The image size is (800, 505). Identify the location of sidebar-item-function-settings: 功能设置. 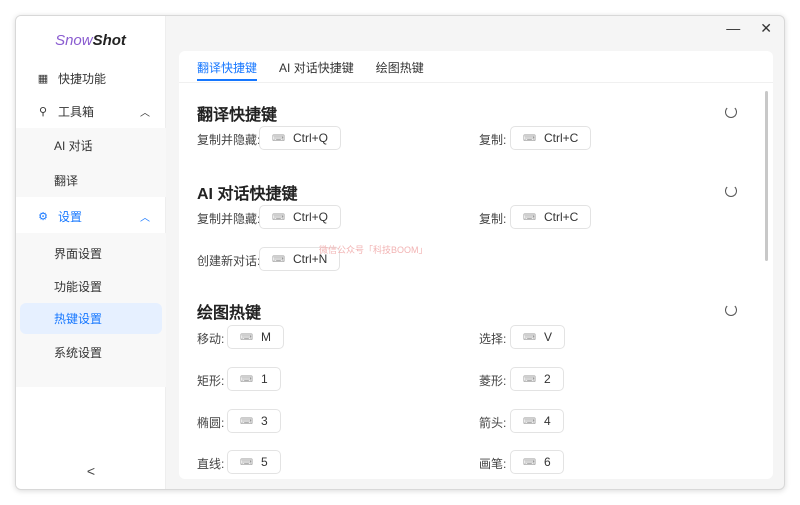
(91, 286).